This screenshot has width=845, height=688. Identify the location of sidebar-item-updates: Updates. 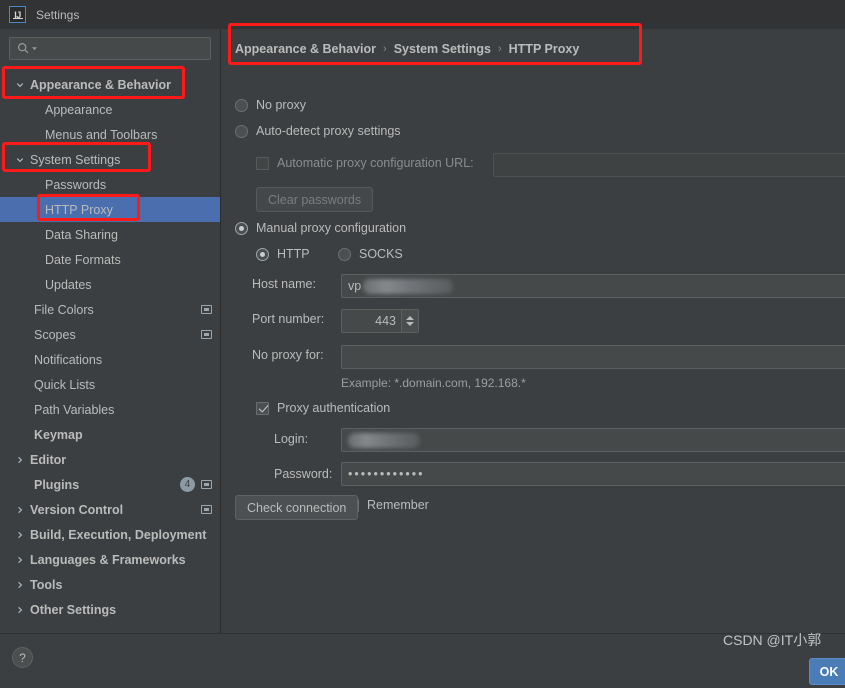
(110, 284).